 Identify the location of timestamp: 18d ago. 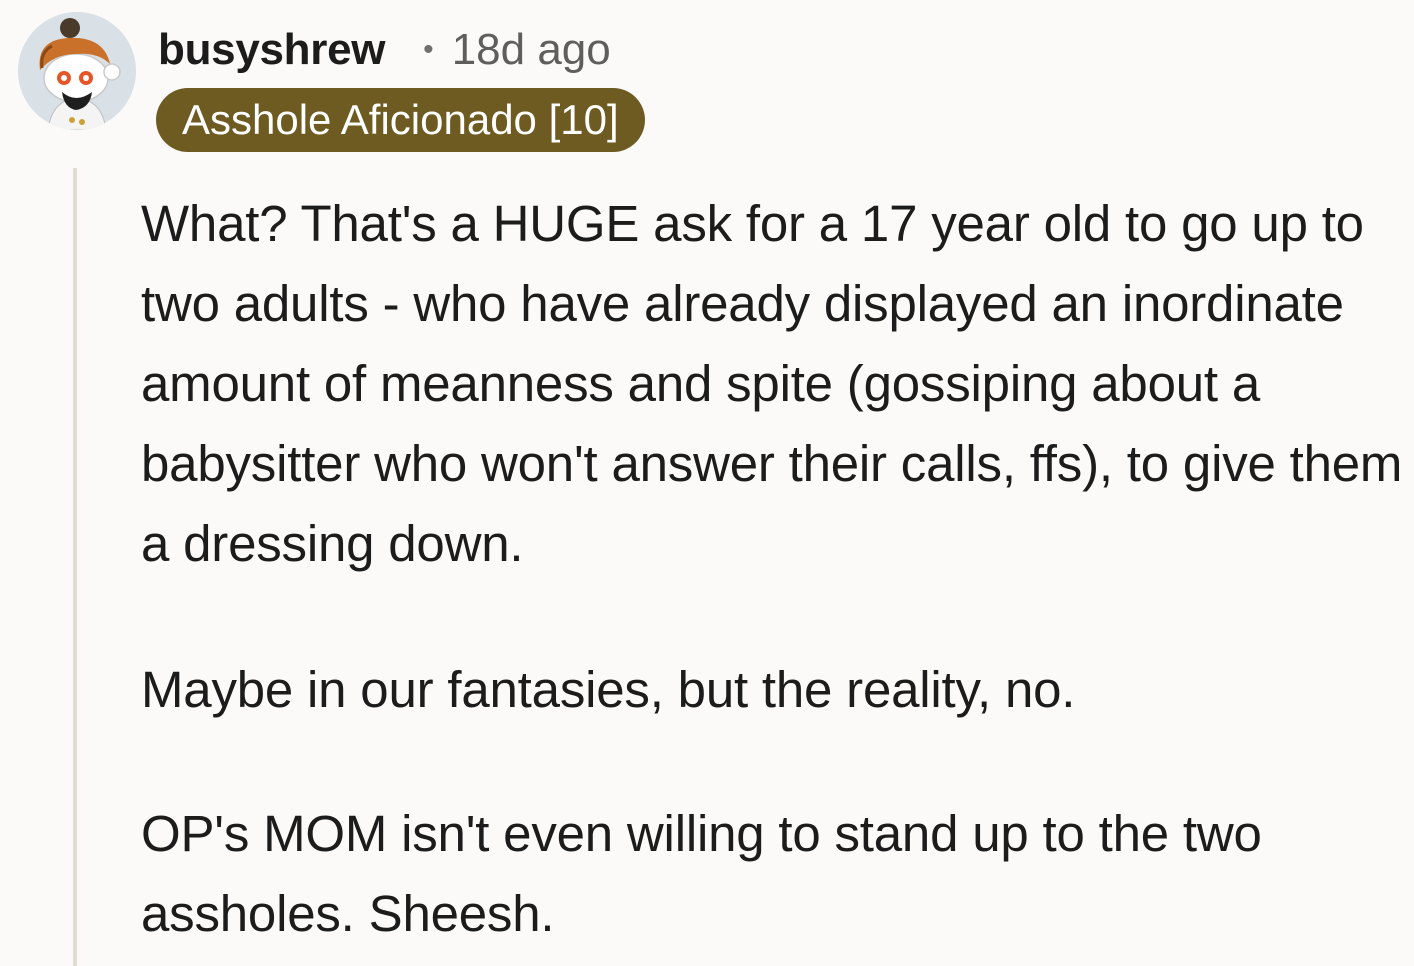
(531, 50).